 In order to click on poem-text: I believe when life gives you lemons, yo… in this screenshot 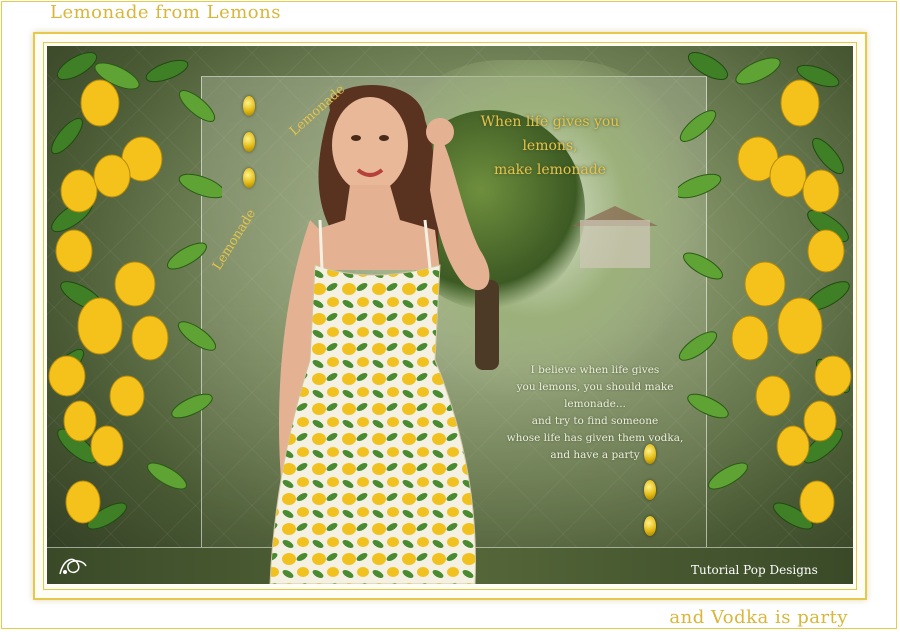, I will do `click(595, 413)`.